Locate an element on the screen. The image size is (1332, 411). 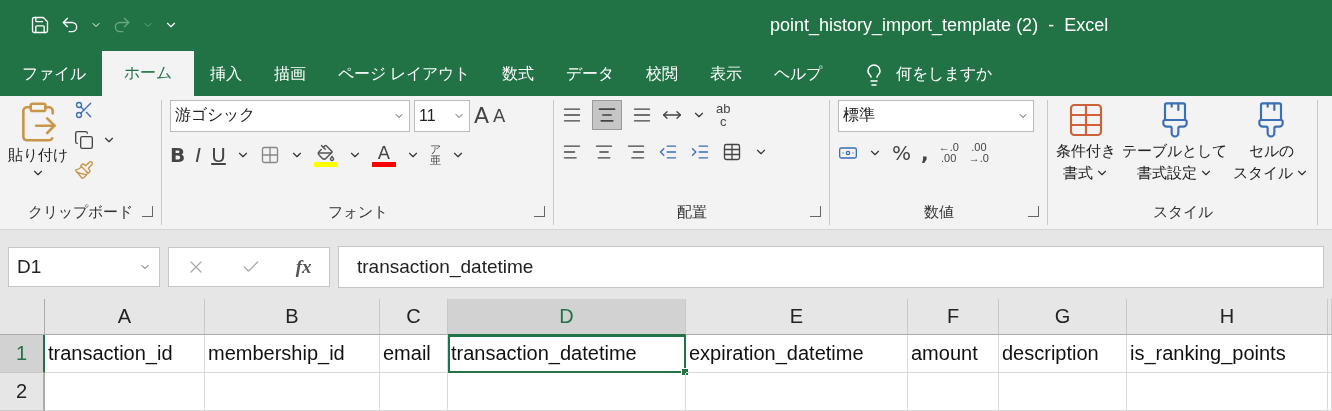
table-cell: description is located at coordinates (1063, 354).